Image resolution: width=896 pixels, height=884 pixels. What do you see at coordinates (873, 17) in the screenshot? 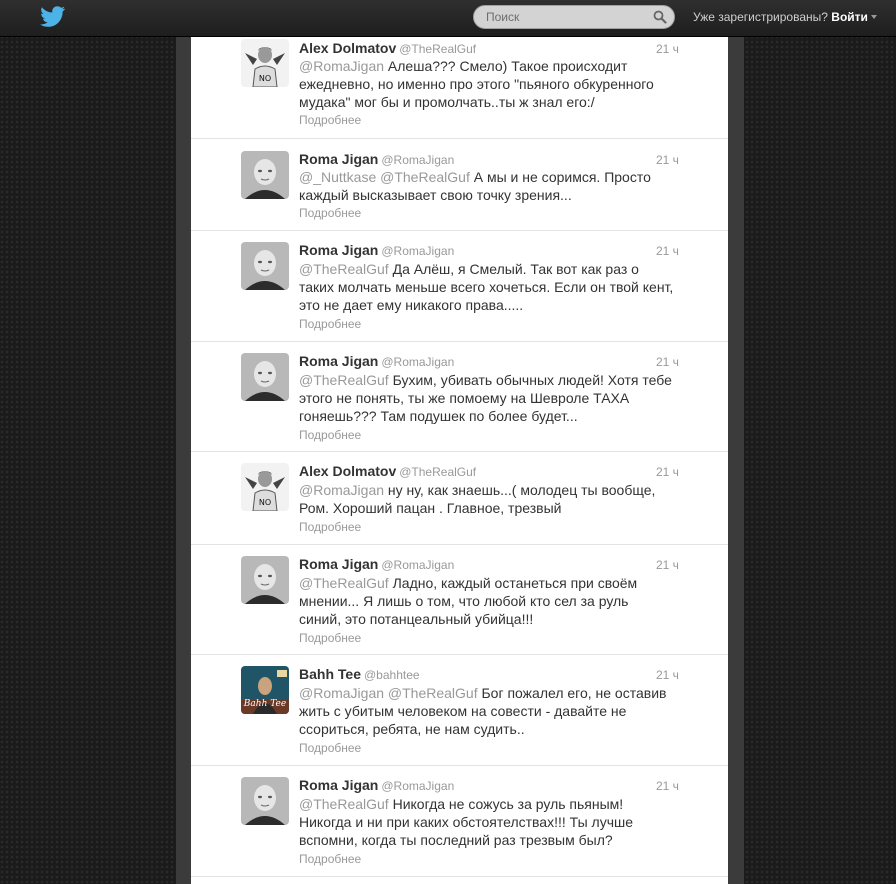
I see `chevron-down-icon` at bounding box center [873, 17].